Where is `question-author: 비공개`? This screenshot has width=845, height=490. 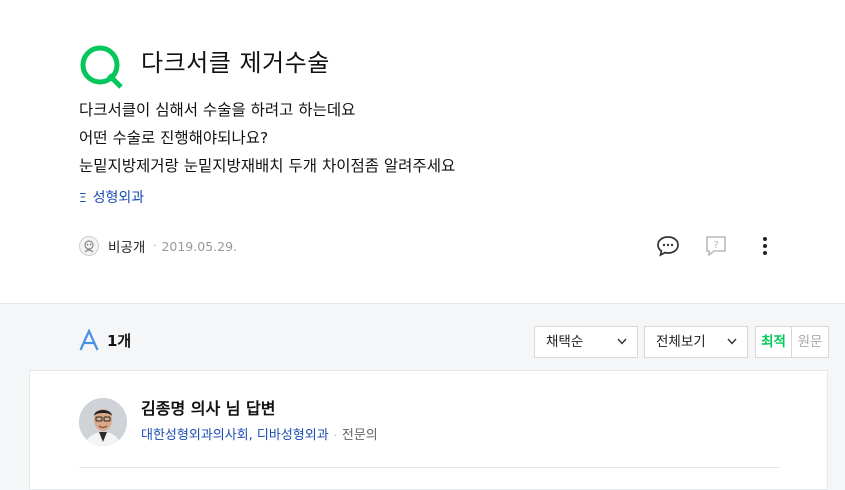
question-author: 비공개 is located at coordinates (127, 248).